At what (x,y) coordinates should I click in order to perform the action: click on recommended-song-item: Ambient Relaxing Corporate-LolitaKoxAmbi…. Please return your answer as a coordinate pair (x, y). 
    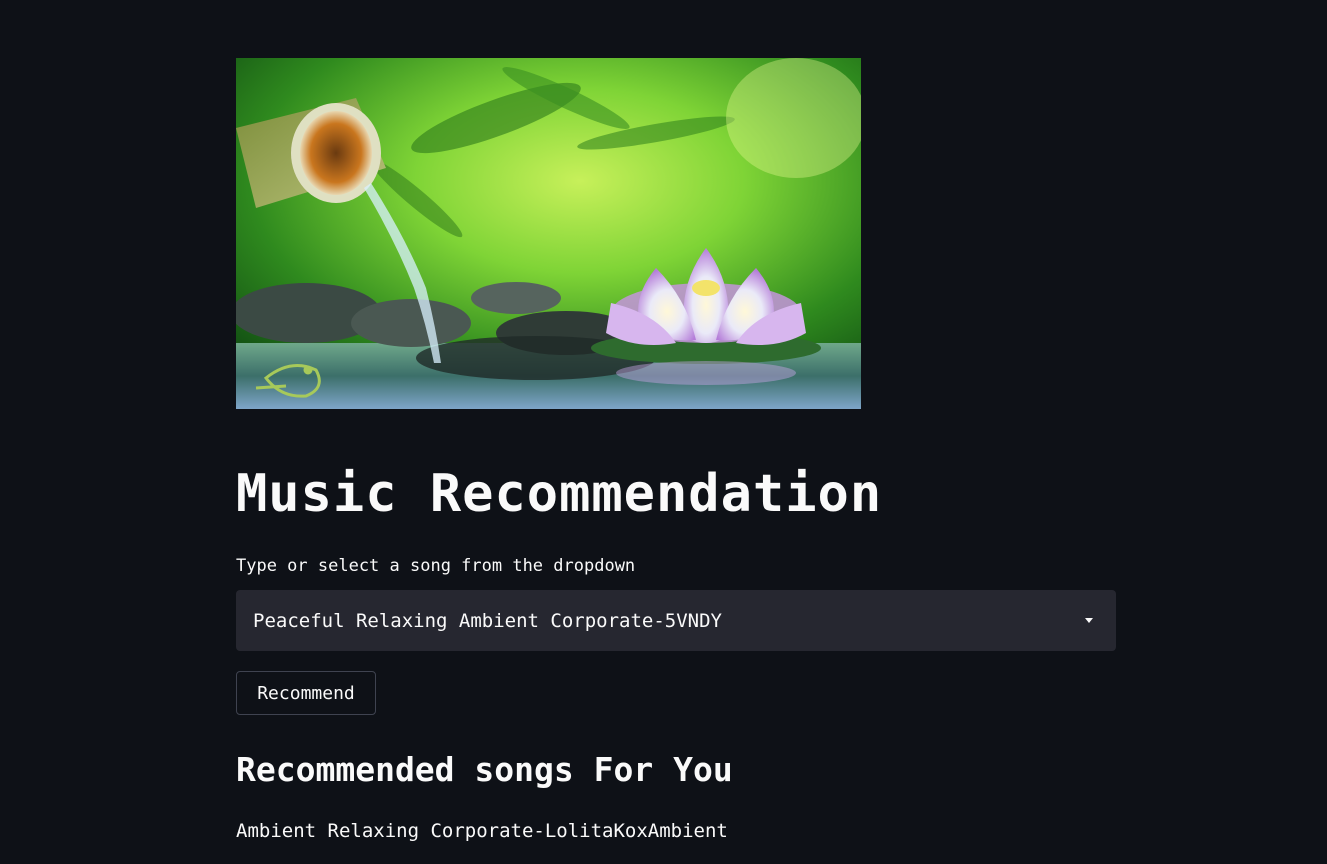
    Looking at the image, I should click on (482, 831).